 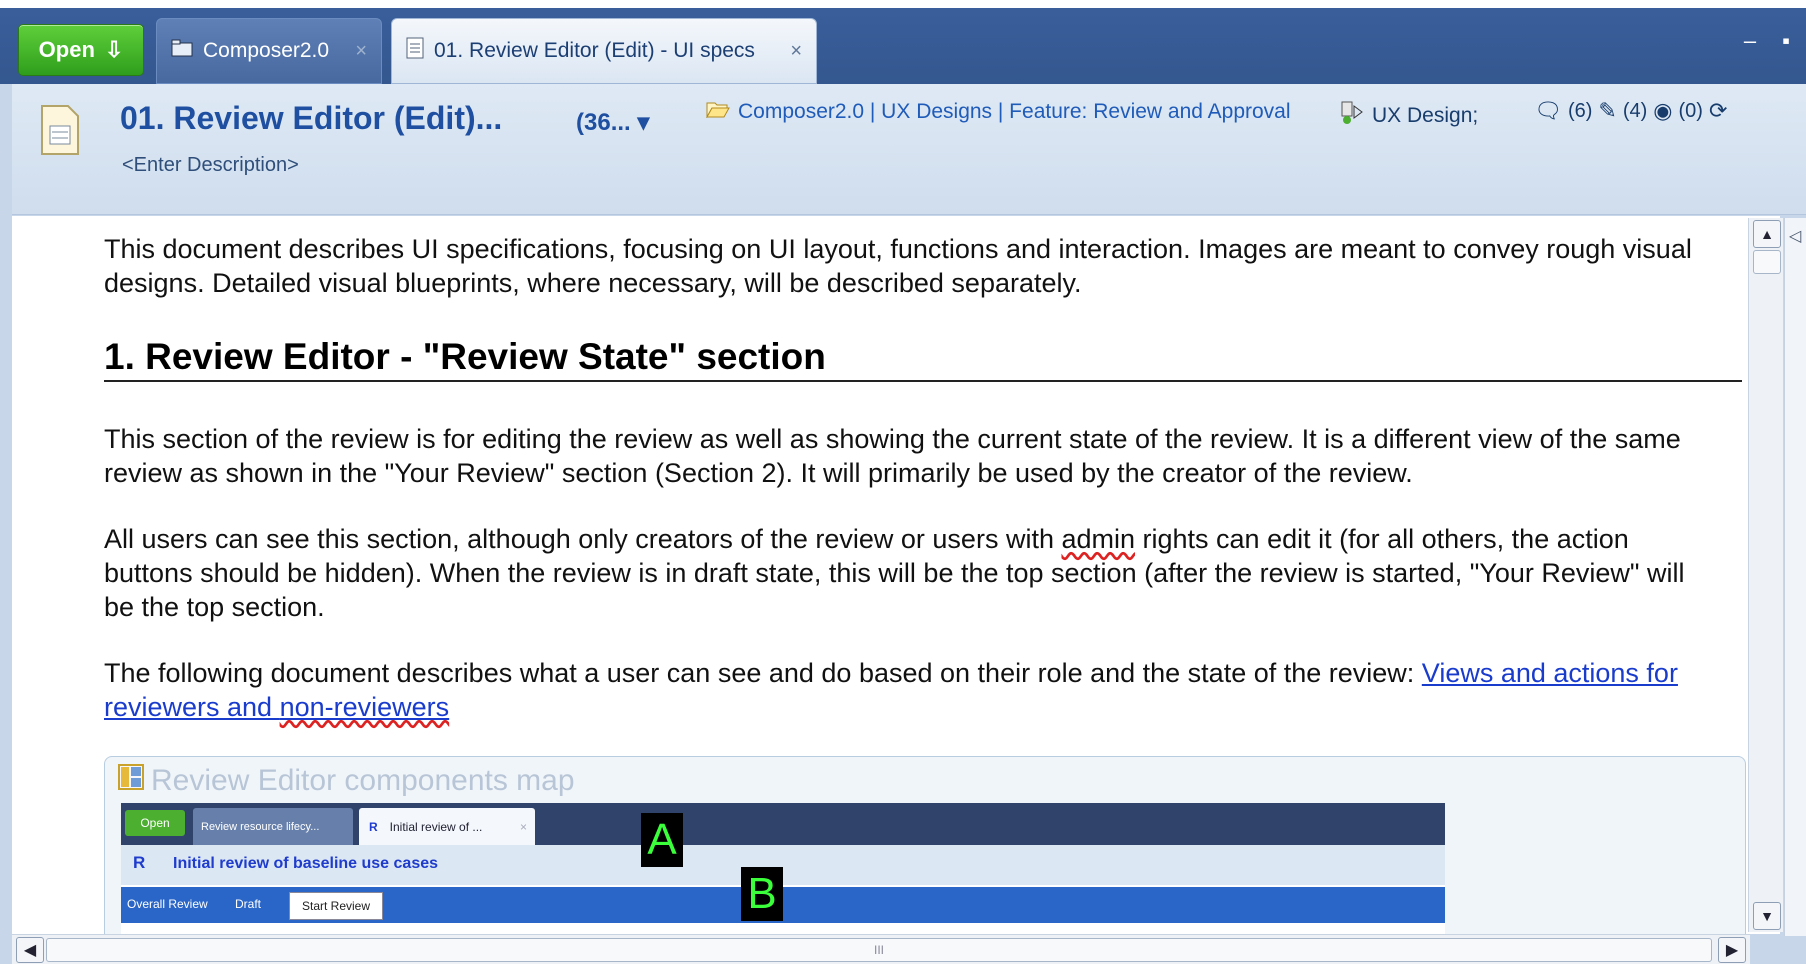 I want to click on artifact-counts: 🗨 (6) ✎ (4) ◉ (0) ⟳, so click(x=1630, y=111).